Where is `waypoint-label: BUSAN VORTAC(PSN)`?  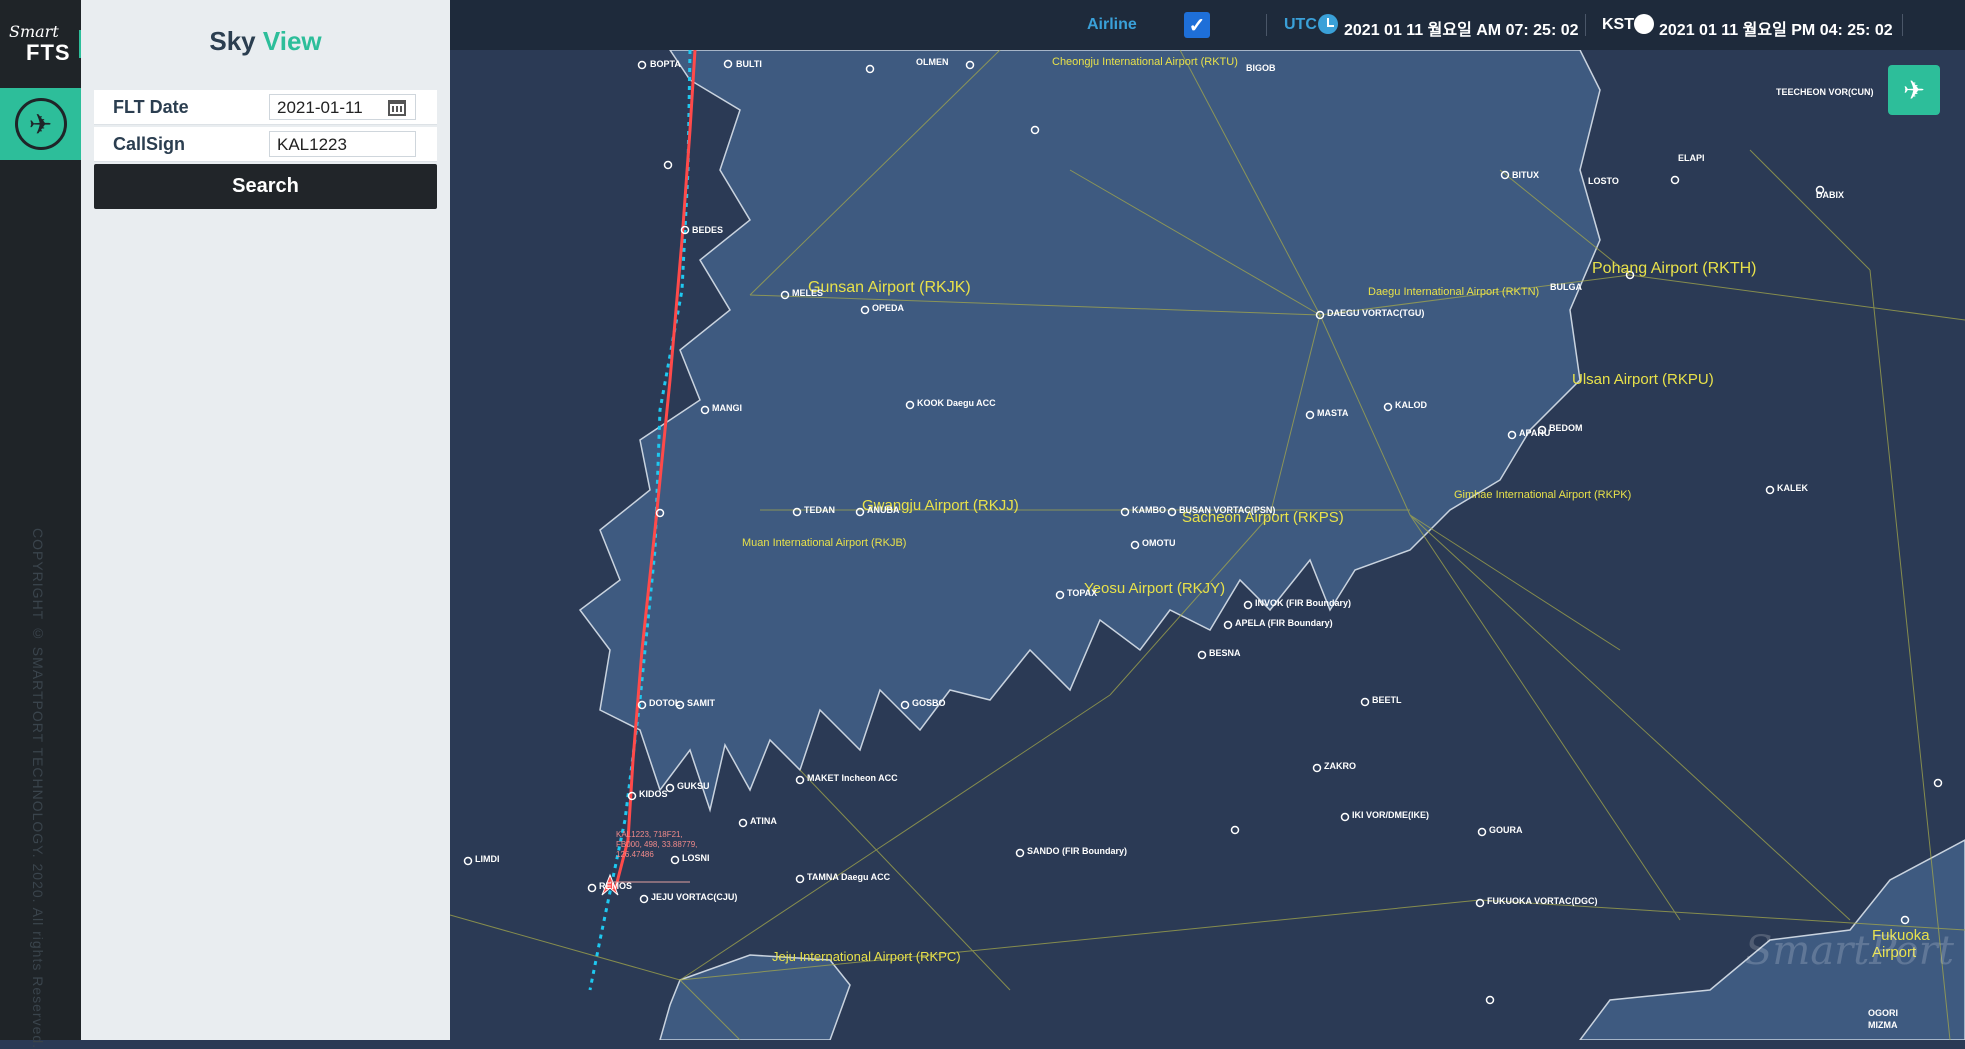
waypoint-label: BUSAN VORTAC(PSN) is located at coordinates (1227, 510).